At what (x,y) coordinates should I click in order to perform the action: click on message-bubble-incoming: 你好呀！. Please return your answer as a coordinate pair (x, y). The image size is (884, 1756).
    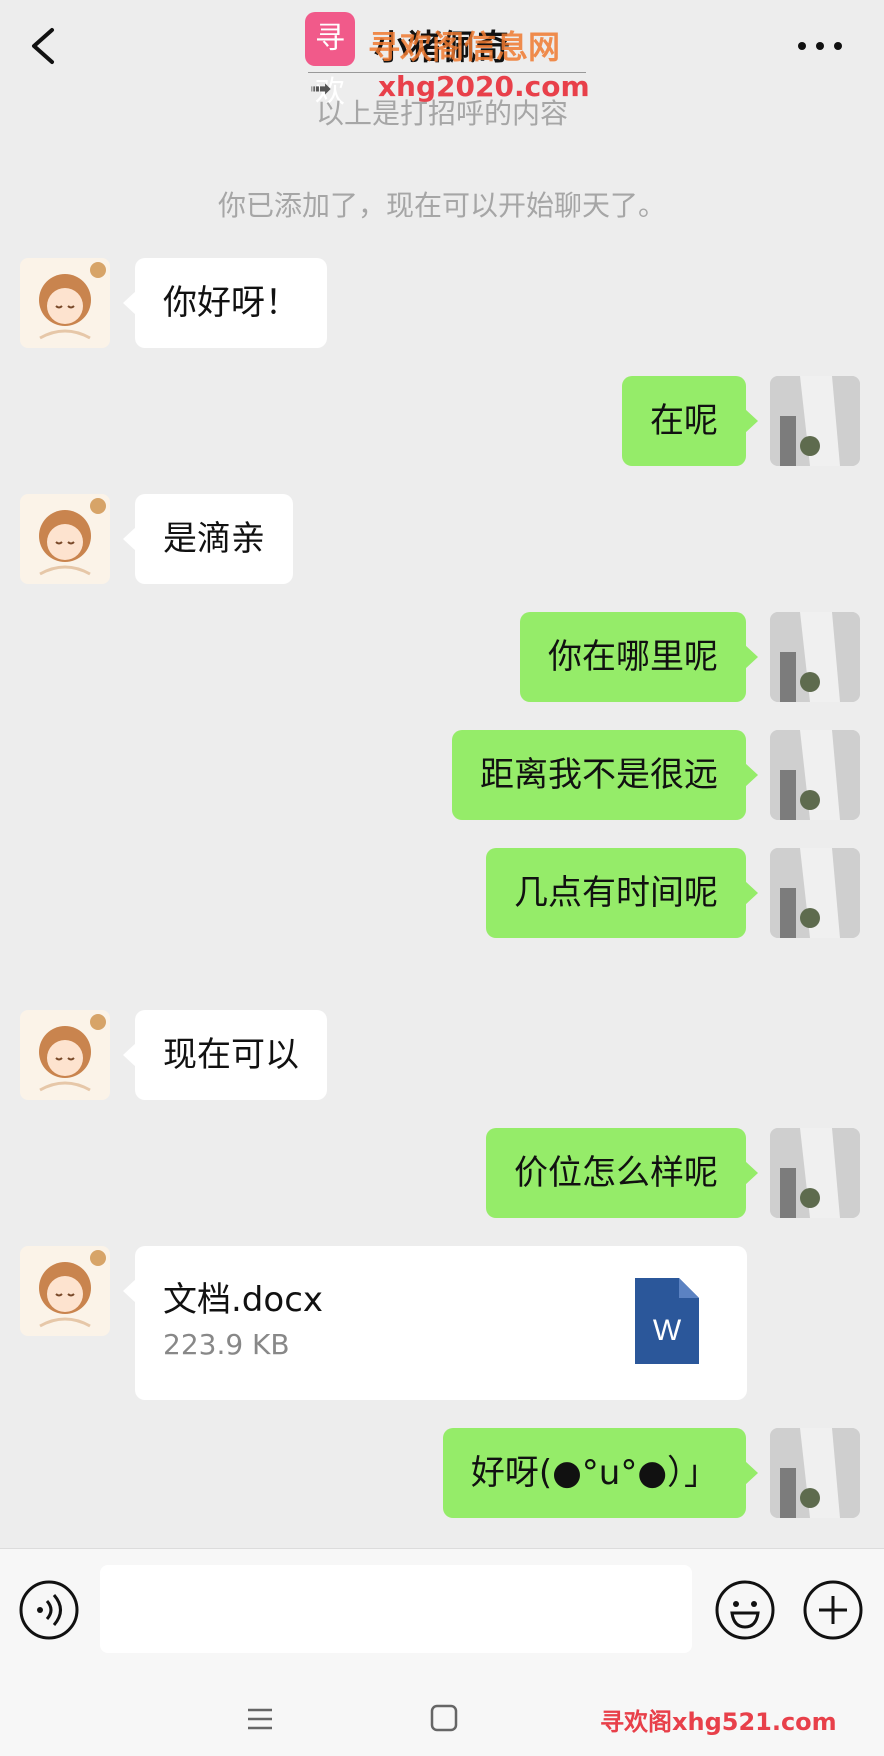
    Looking at the image, I should click on (225, 303).